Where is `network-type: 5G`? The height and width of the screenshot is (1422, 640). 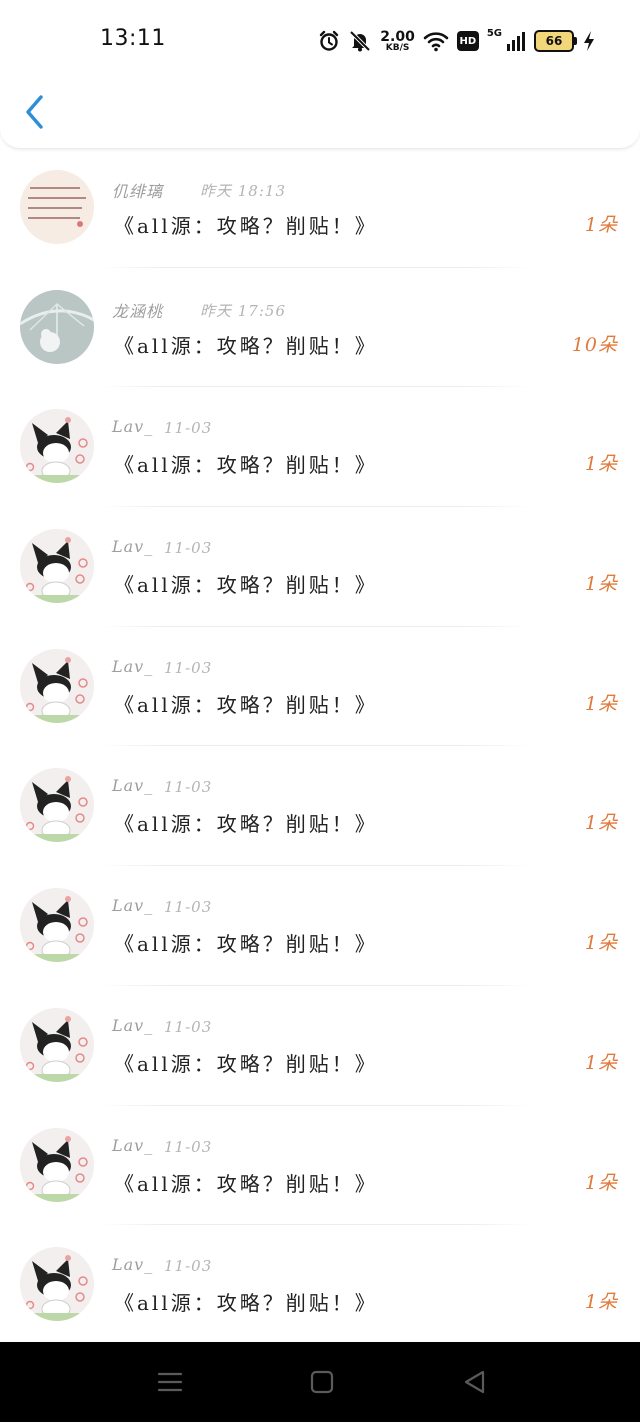 network-type: 5G is located at coordinates (494, 33).